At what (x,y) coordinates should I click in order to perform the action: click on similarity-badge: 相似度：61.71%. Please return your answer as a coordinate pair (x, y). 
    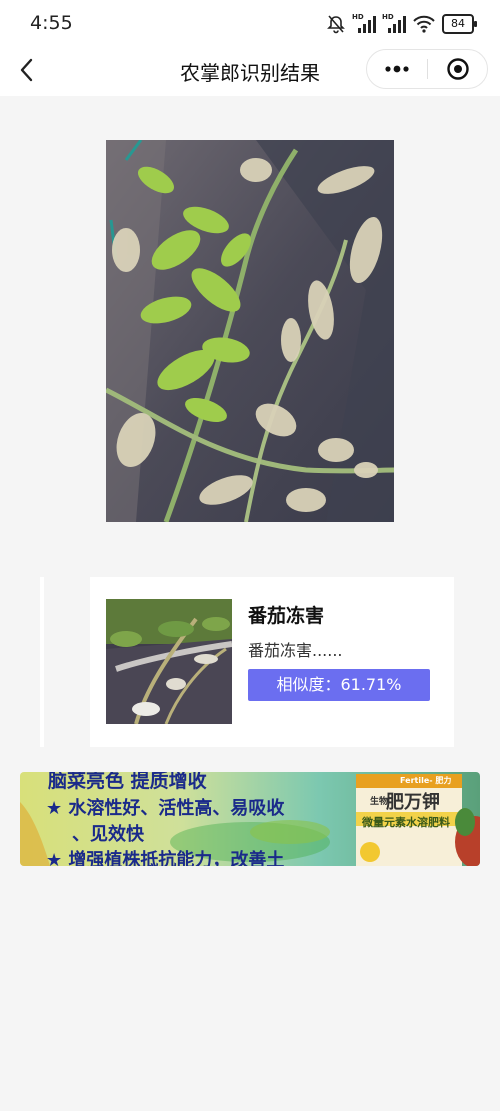
    Looking at the image, I should click on (339, 685).